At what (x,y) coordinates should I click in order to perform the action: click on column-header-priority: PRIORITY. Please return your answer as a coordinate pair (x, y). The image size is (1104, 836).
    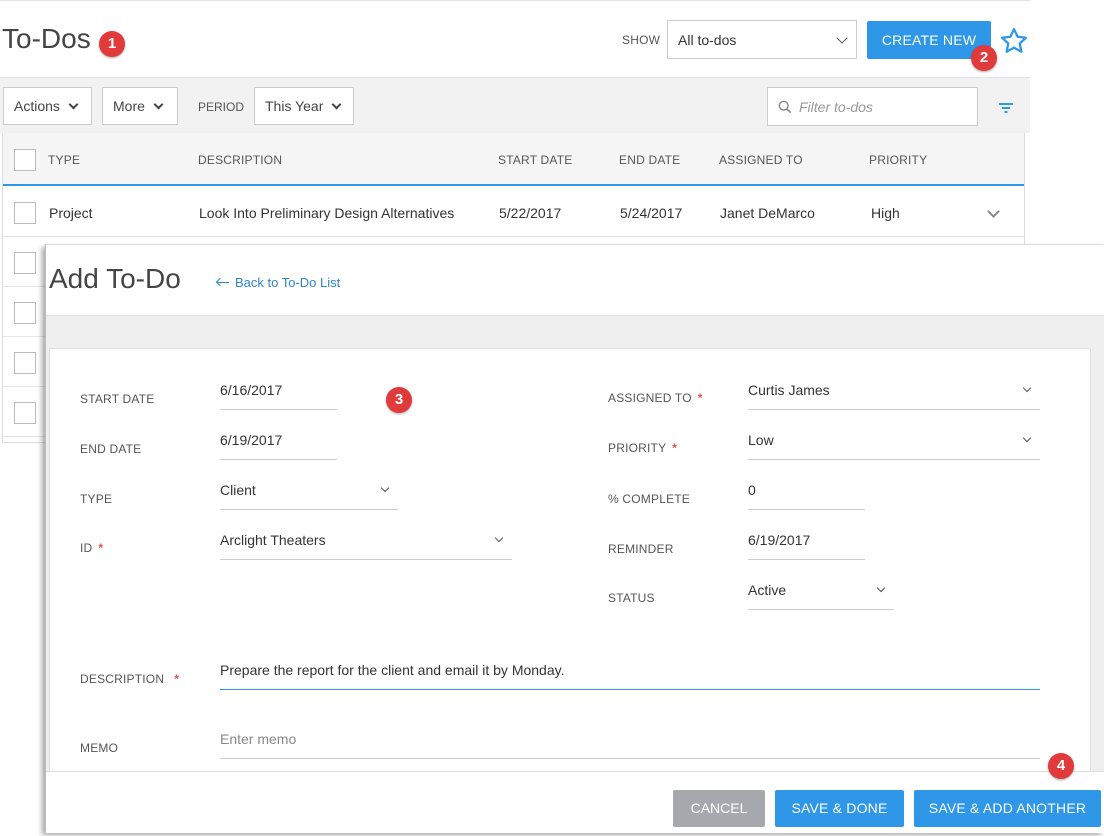
    Looking at the image, I should click on (898, 160).